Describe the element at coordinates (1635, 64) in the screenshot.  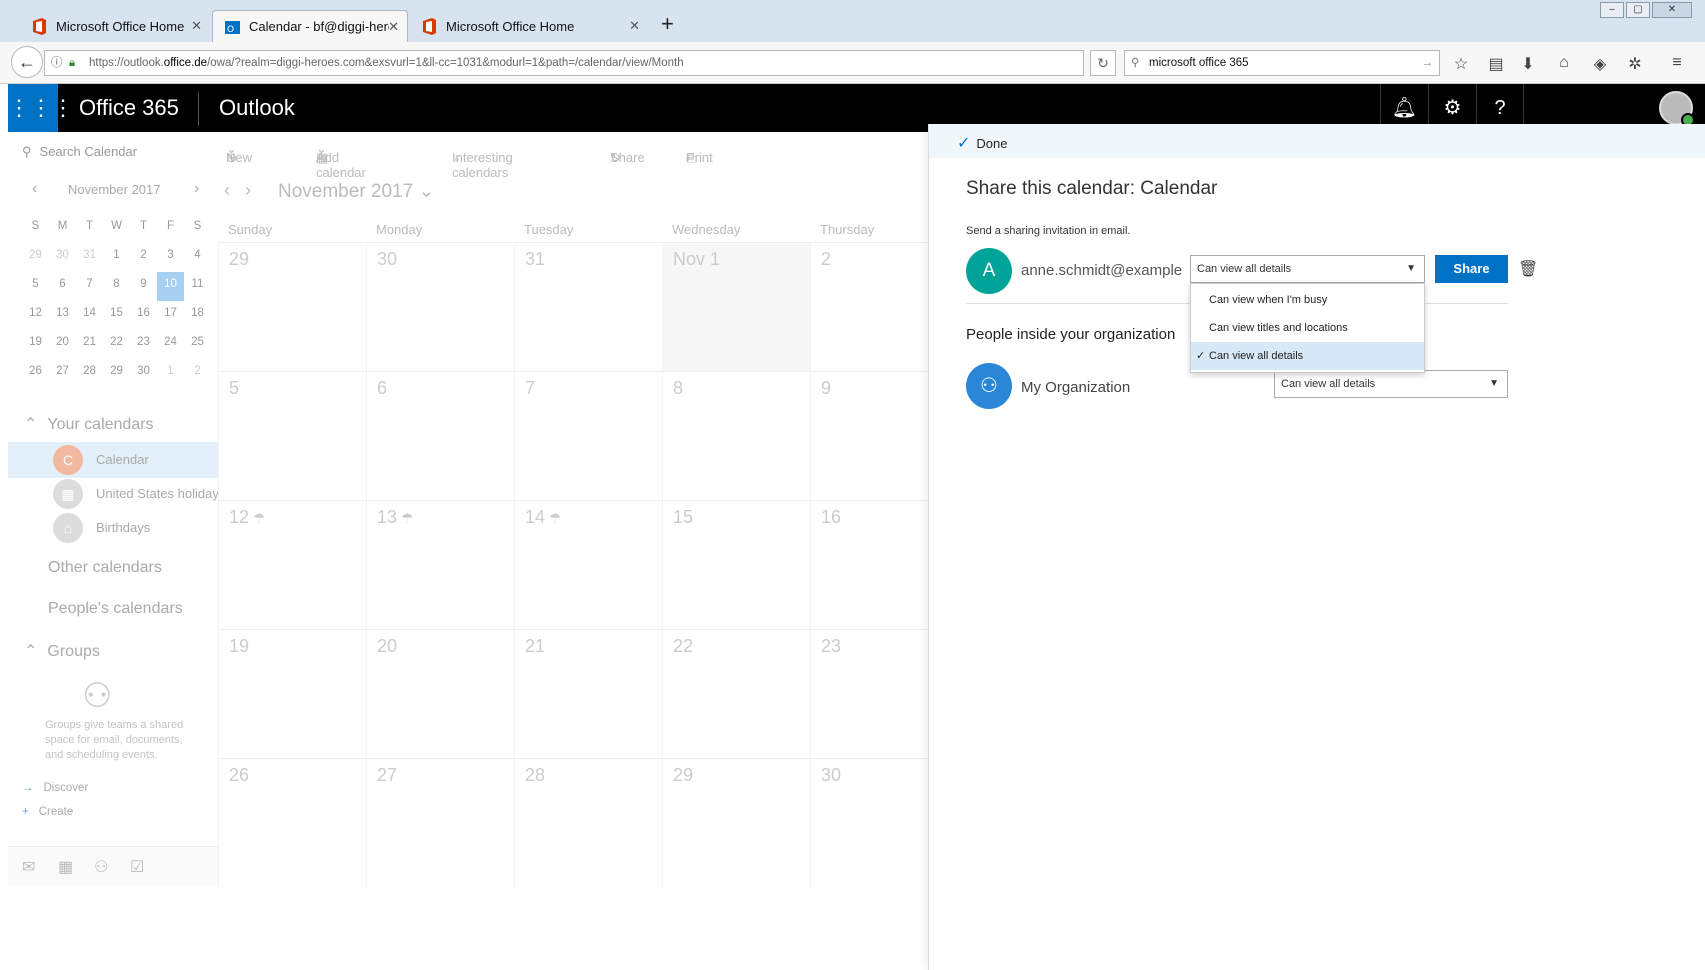
I see `extension-icon: ✲` at that location.